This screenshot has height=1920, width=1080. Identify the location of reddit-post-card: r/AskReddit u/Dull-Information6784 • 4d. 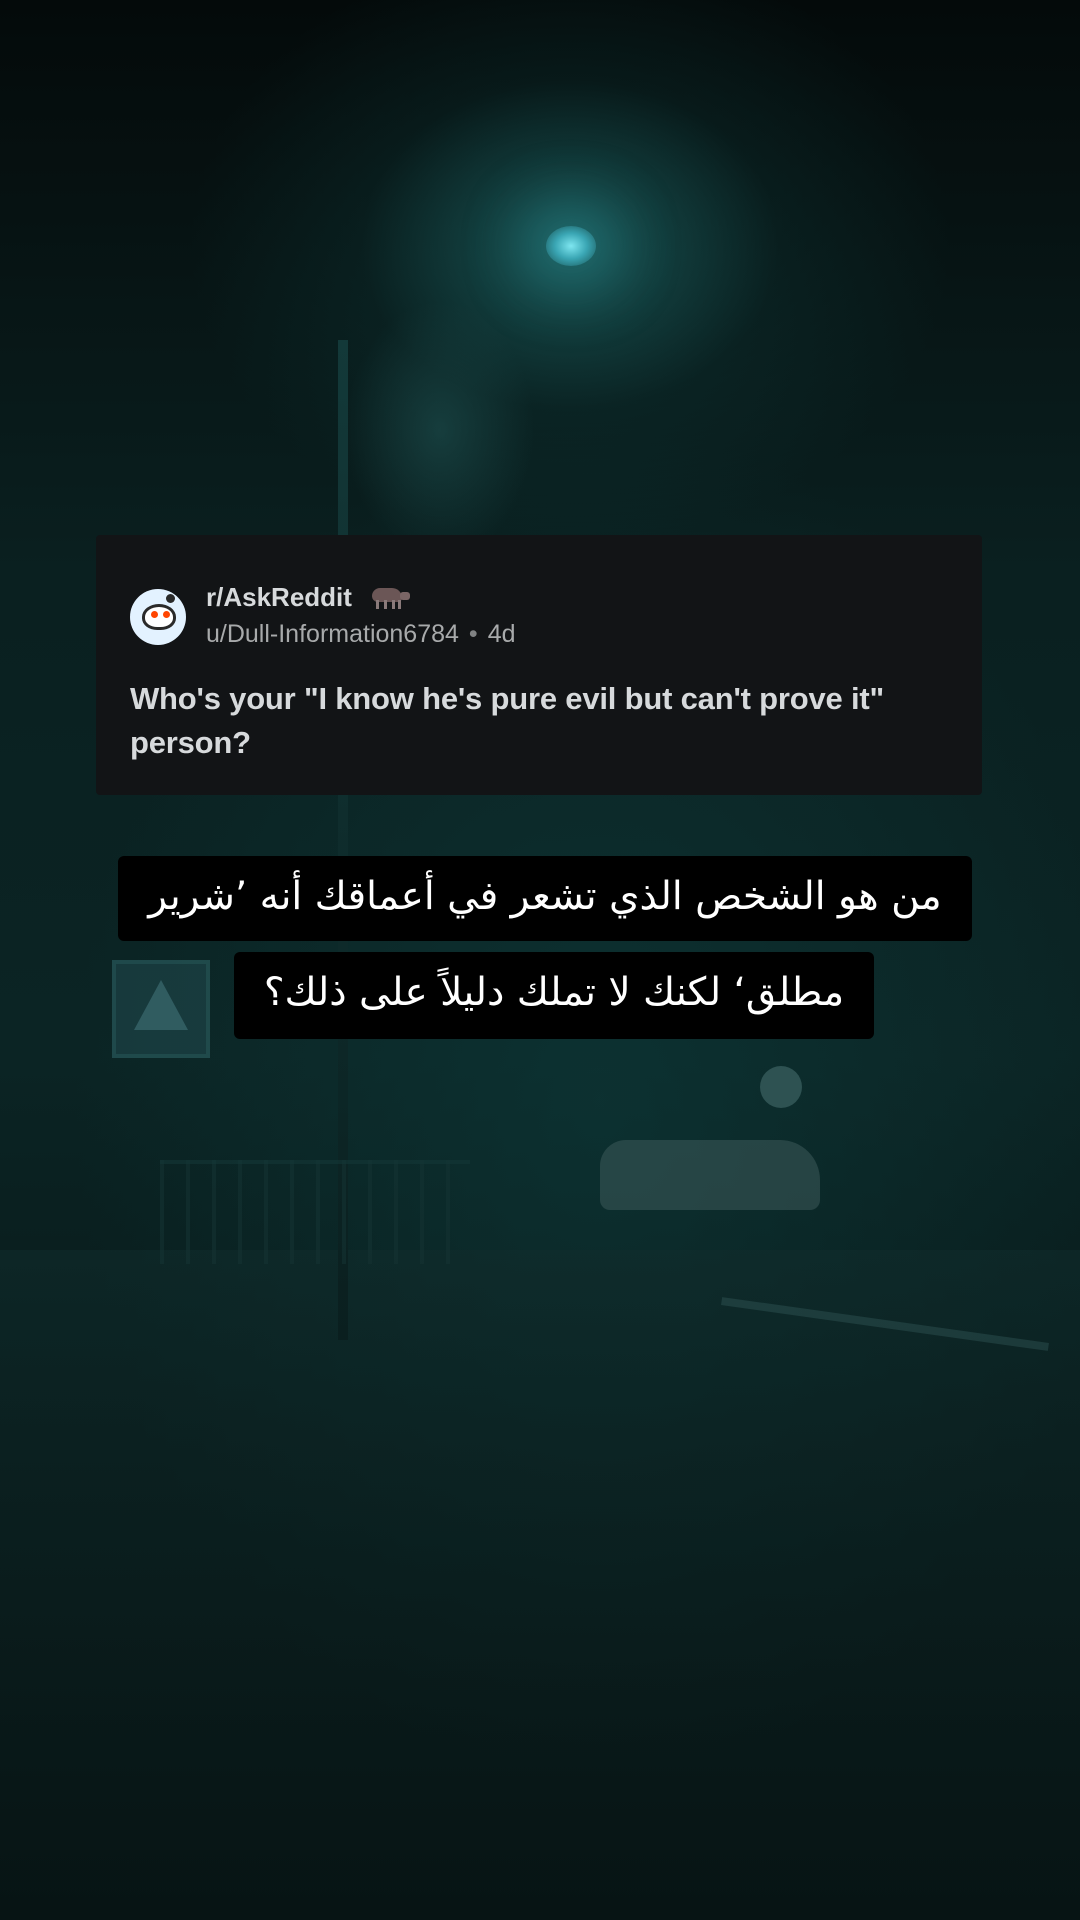
(539, 665).